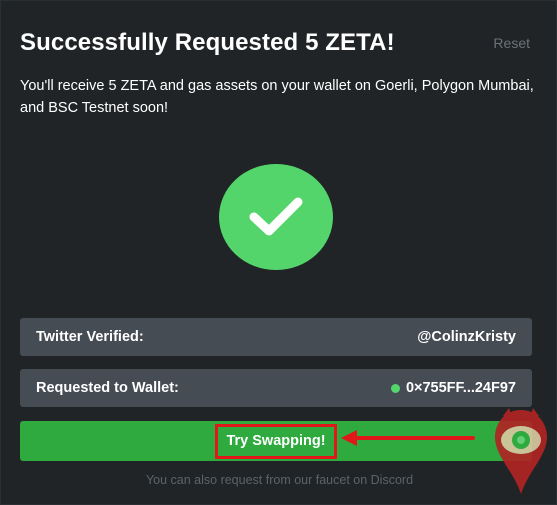  Describe the element at coordinates (107, 388) in the screenshot. I see `requested-wallet-label: Requested to Wallet:` at that location.